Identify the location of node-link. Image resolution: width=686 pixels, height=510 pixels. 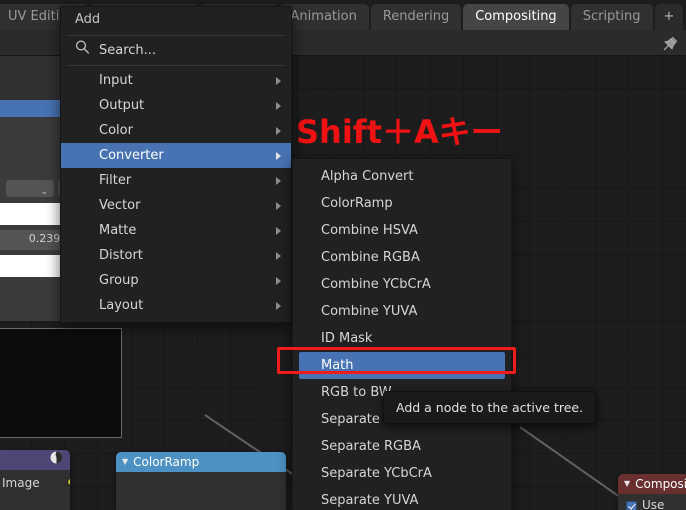
(573, 464).